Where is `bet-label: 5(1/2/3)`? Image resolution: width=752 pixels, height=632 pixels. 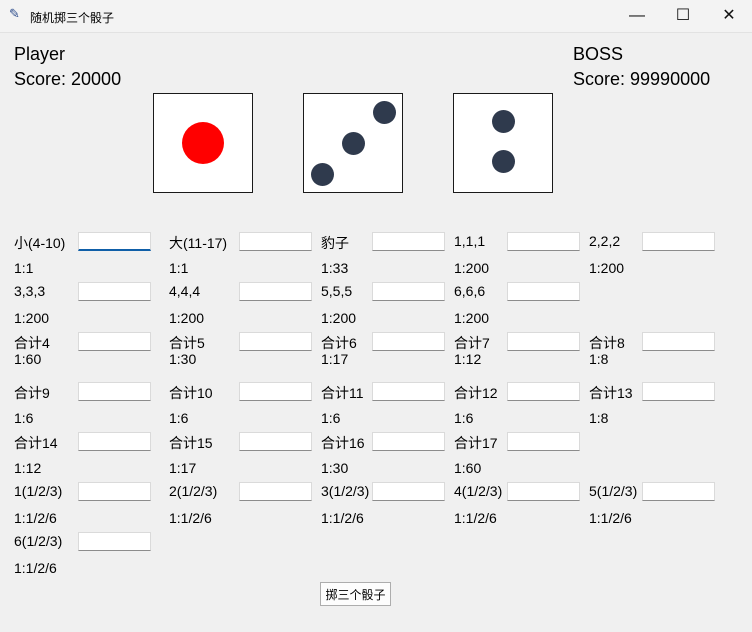
bet-label: 5(1/2/3) is located at coordinates (613, 491).